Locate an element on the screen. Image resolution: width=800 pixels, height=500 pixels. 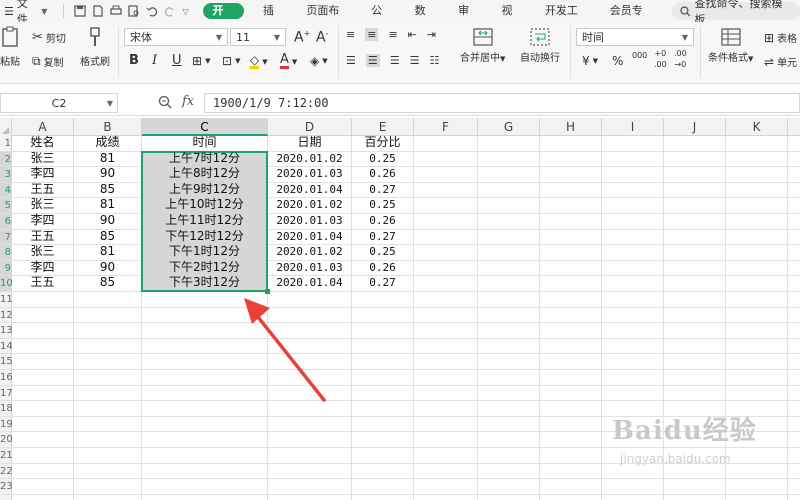
column-header-d: D is located at coordinates (310, 127).